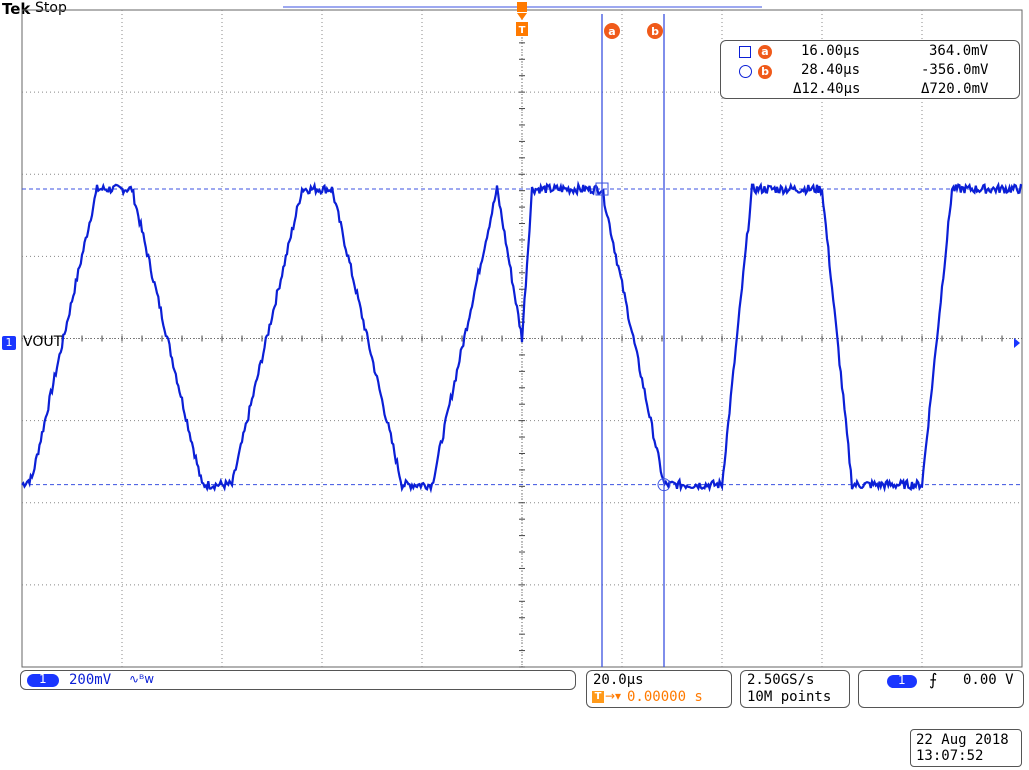 This screenshot has width=1029, height=770. I want to click on horizontal-status-box: 20.0µs T →▾ 0.00000 s, so click(659, 689).